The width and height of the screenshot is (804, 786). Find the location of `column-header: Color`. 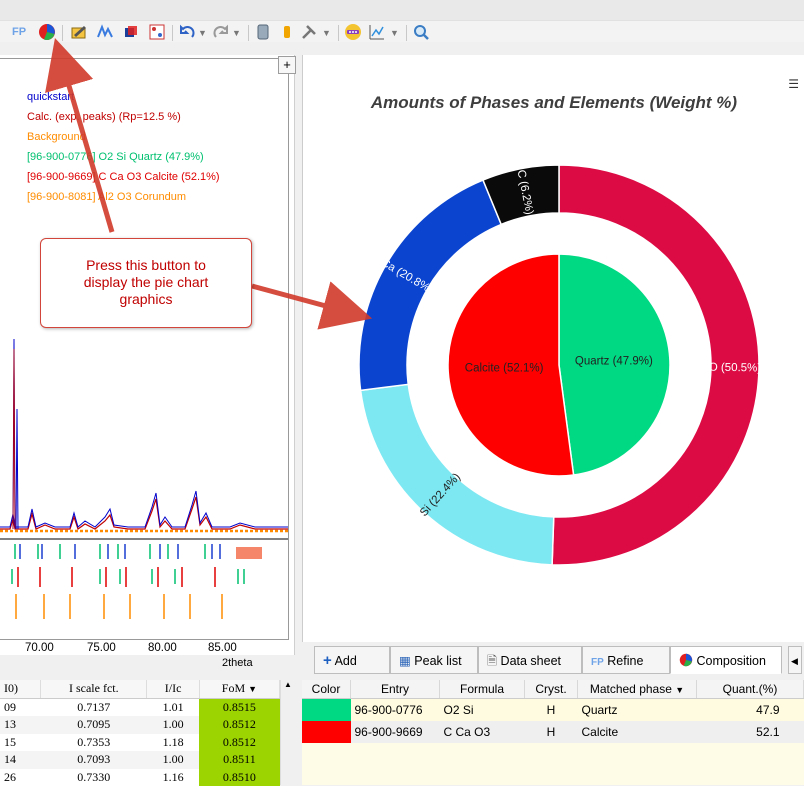

column-header: Color is located at coordinates (326, 689).